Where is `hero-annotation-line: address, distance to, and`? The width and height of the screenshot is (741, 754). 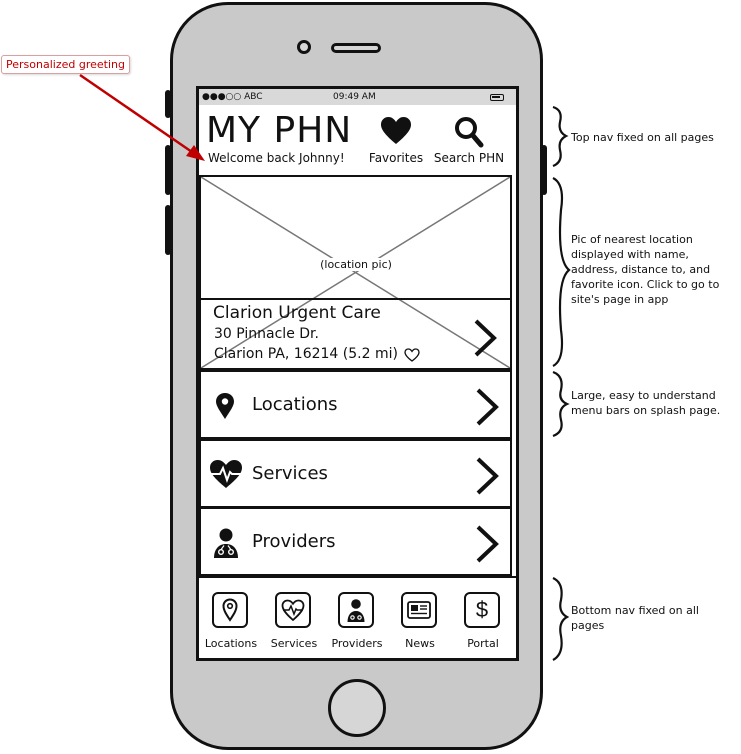
hero-annotation-line: address, distance to, and is located at coordinates (641, 269).